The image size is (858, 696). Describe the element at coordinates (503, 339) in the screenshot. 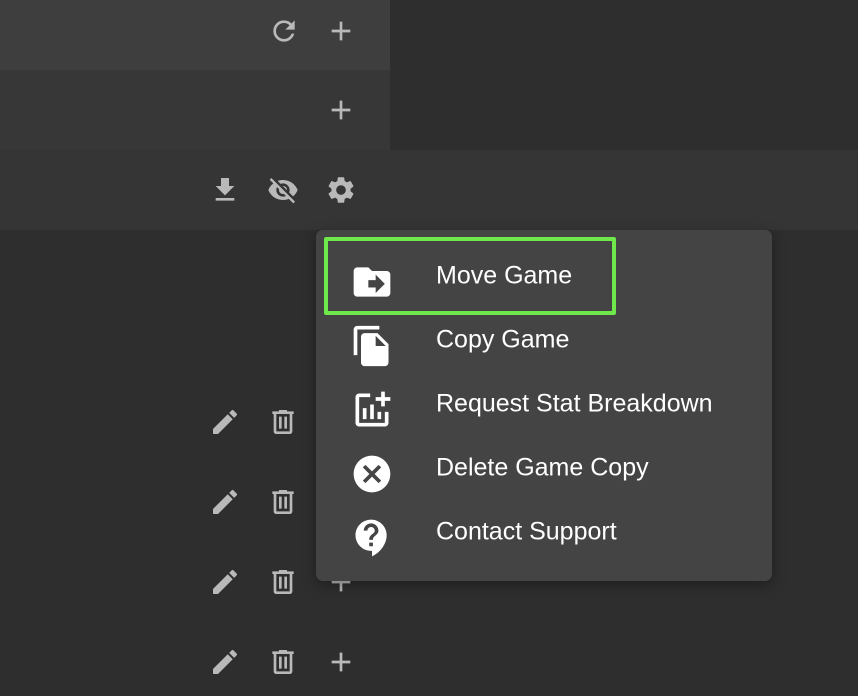

I see `menu-item-label: Copy Game` at that location.